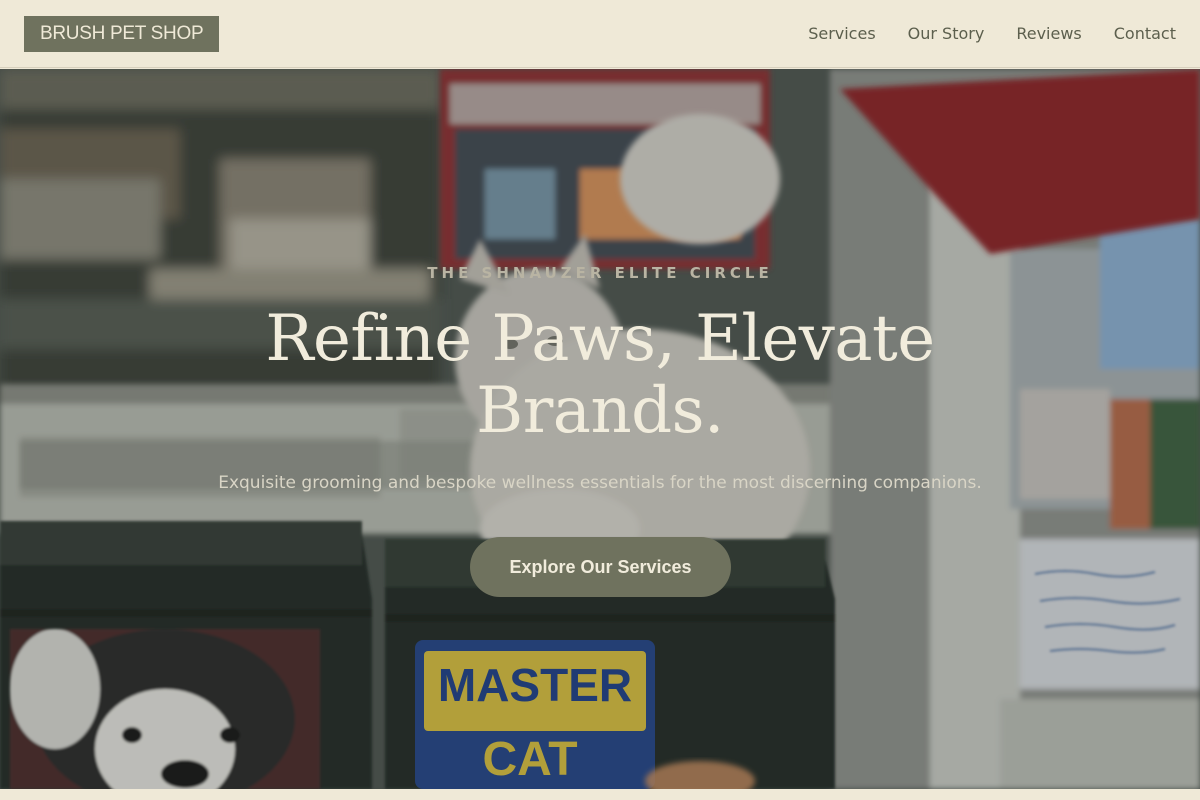 The height and width of the screenshot is (800, 1200). What do you see at coordinates (122, 34) in the screenshot?
I see `brand-logo: BRUSH PET SHOP` at bounding box center [122, 34].